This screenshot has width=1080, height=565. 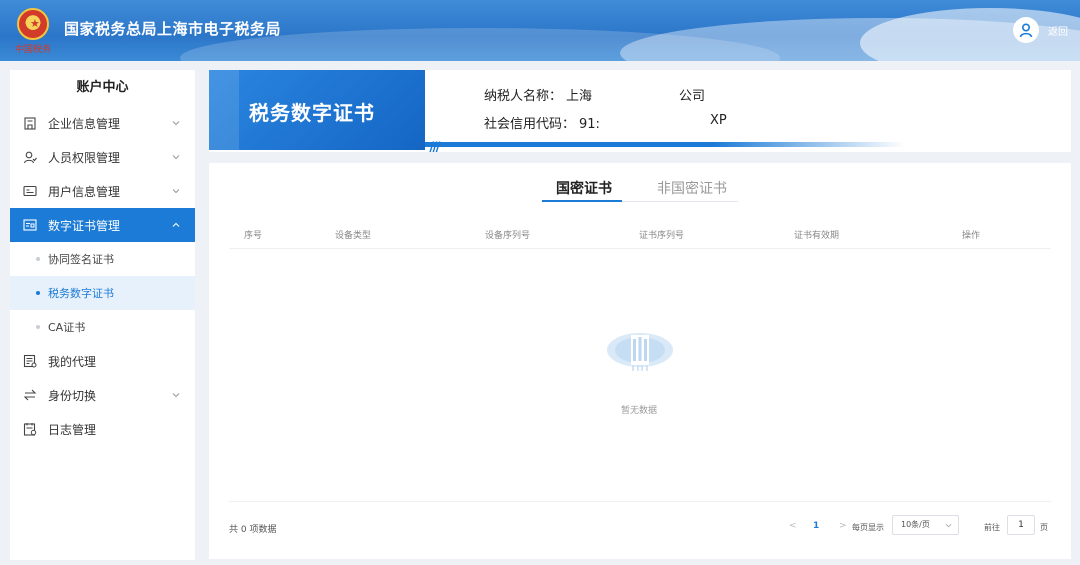 What do you see at coordinates (312, 113) in the screenshot?
I see `banner-title: 税务数字证书` at bounding box center [312, 113].